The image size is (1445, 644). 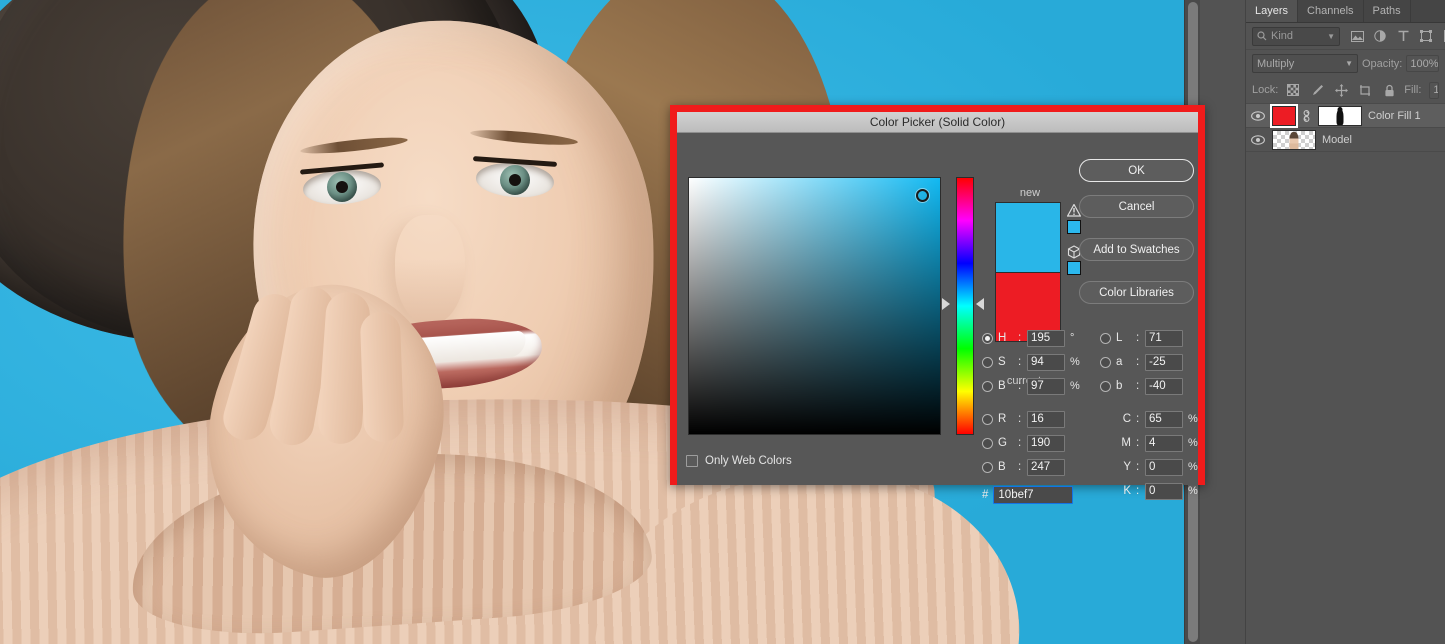 I want to click on input-g: 190, so click(x=1046, y=443).